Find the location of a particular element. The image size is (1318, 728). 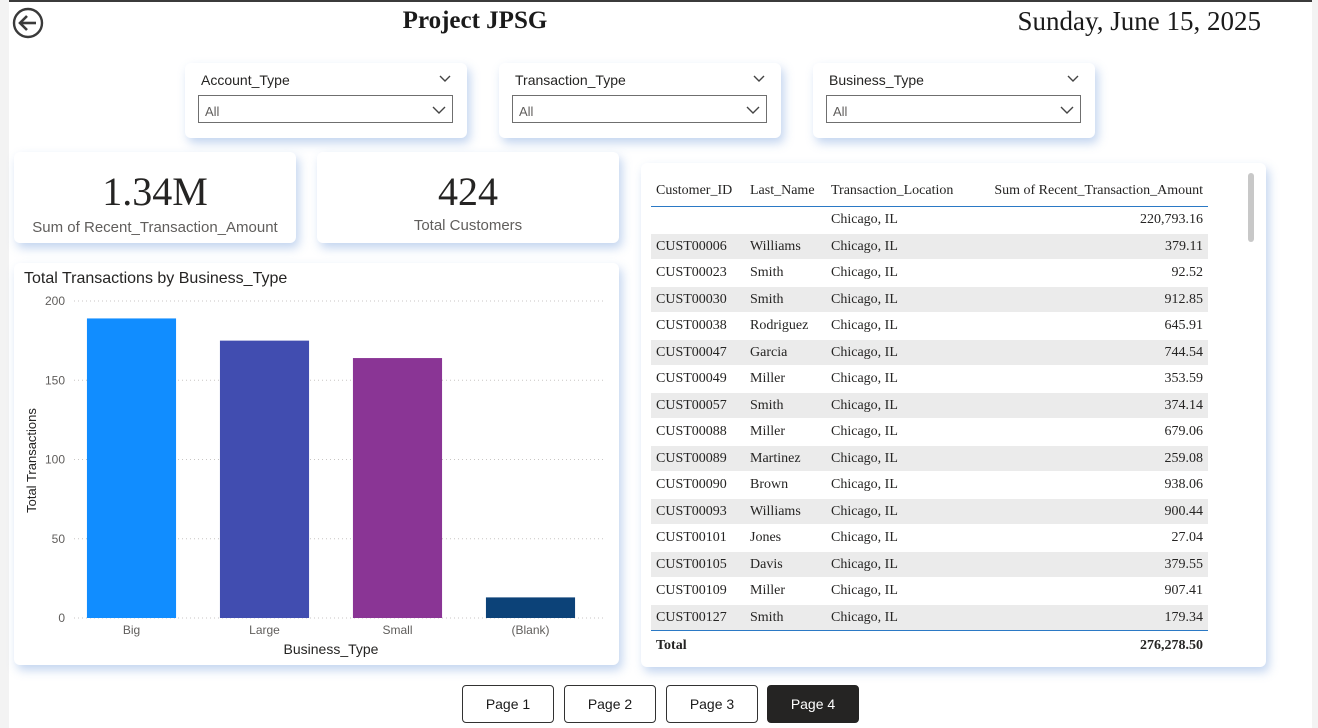

table-row: CUST00006 Williams Chicago, IL 379.11 is located at coordinates (929, 246).